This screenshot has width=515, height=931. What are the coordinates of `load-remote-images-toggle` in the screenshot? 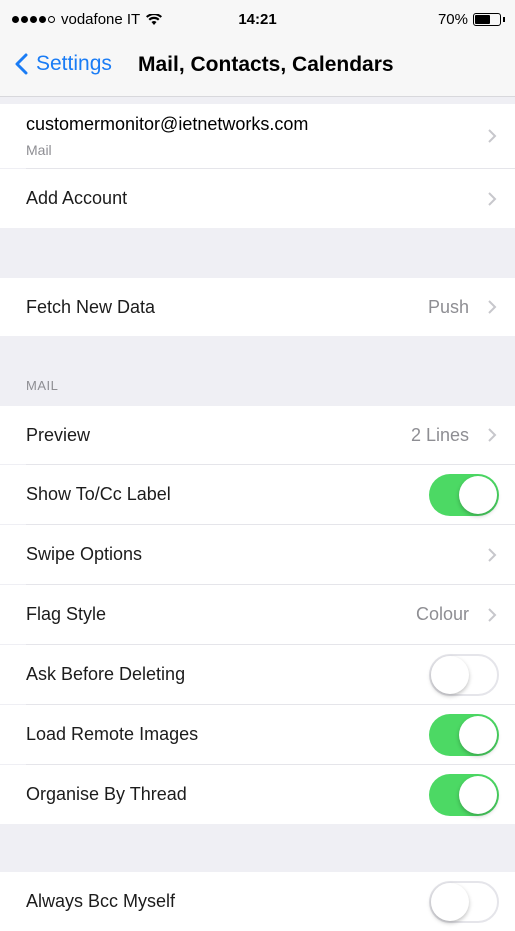 It's located at (464, 734).